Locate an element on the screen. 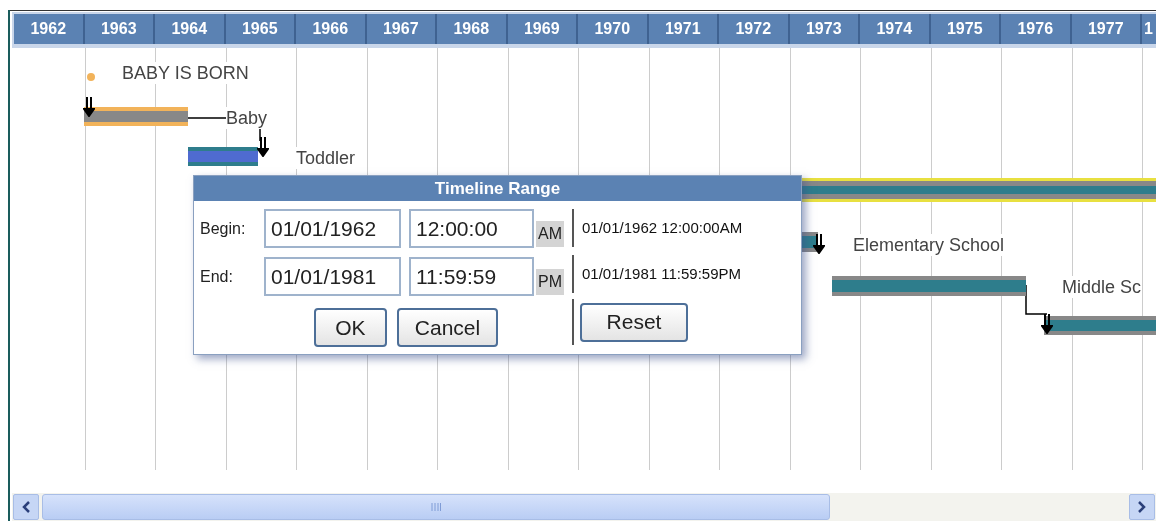  dialog-button: OK is located at coordinates (350, 327).